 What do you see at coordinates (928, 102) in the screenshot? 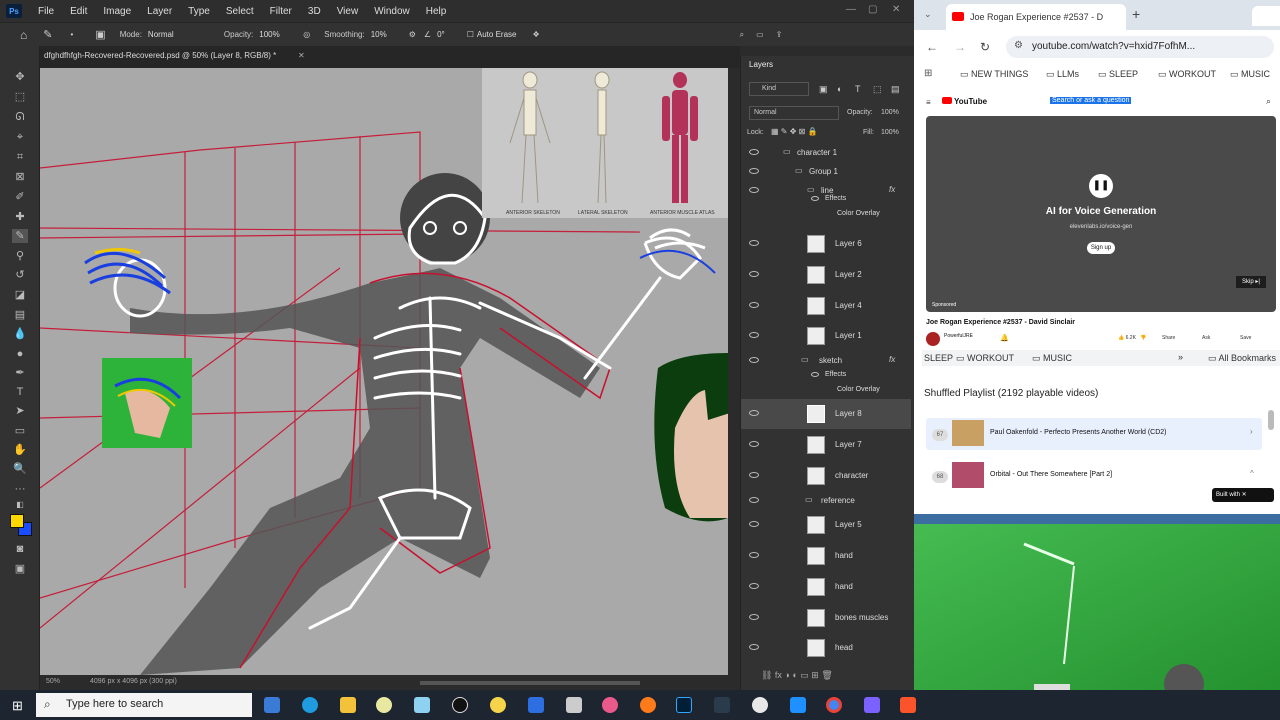
I see `menu-icon: ≡` at bounding box center [928, 102].